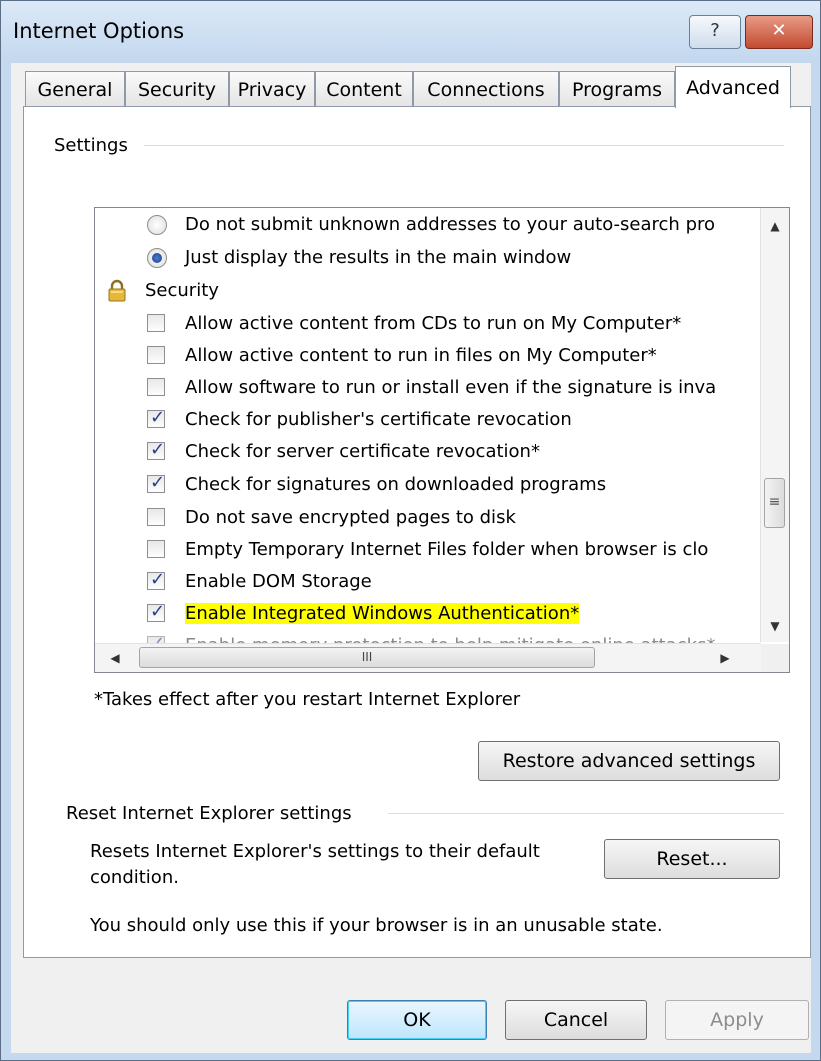 The image size is (821, 1061). What do you see at coordinates (272, 89) in the screenshot?
I see `tab-privacy: Privacy` at bounding box center [272, 89].